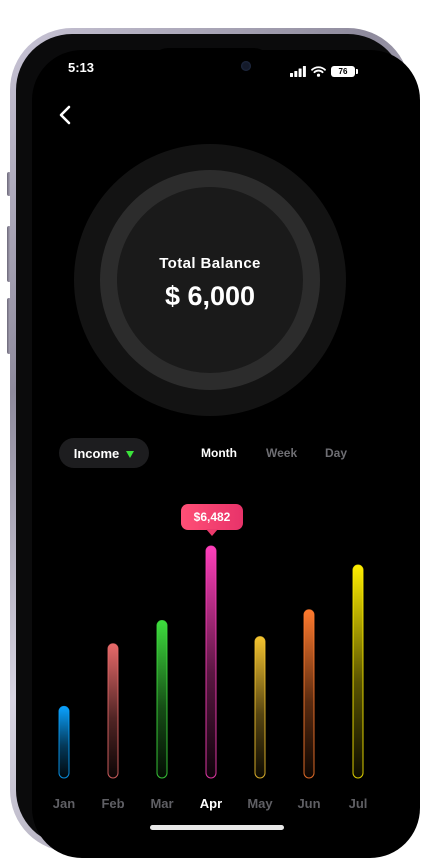  Describe the element at coordinates (336, 453) in the screenshot. I see `tab-day: Day` at that location.